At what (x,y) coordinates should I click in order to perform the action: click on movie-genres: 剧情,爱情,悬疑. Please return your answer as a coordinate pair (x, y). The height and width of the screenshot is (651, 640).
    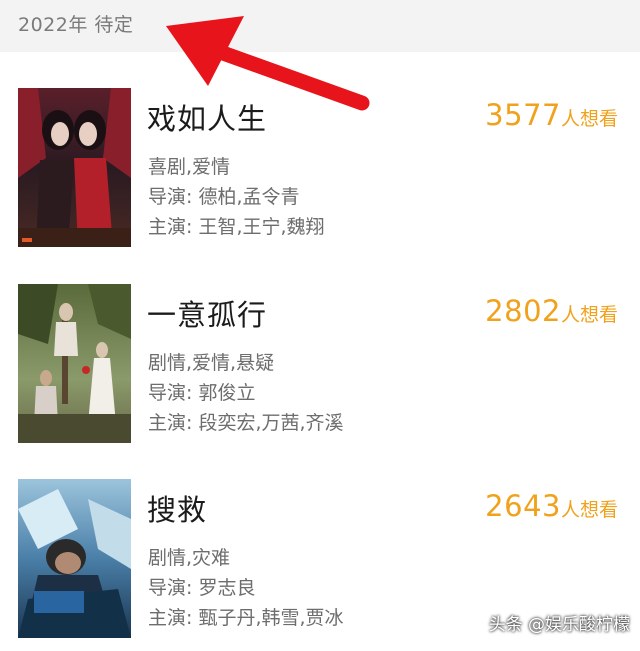
    Looking at the image, I should click on (211, 363).